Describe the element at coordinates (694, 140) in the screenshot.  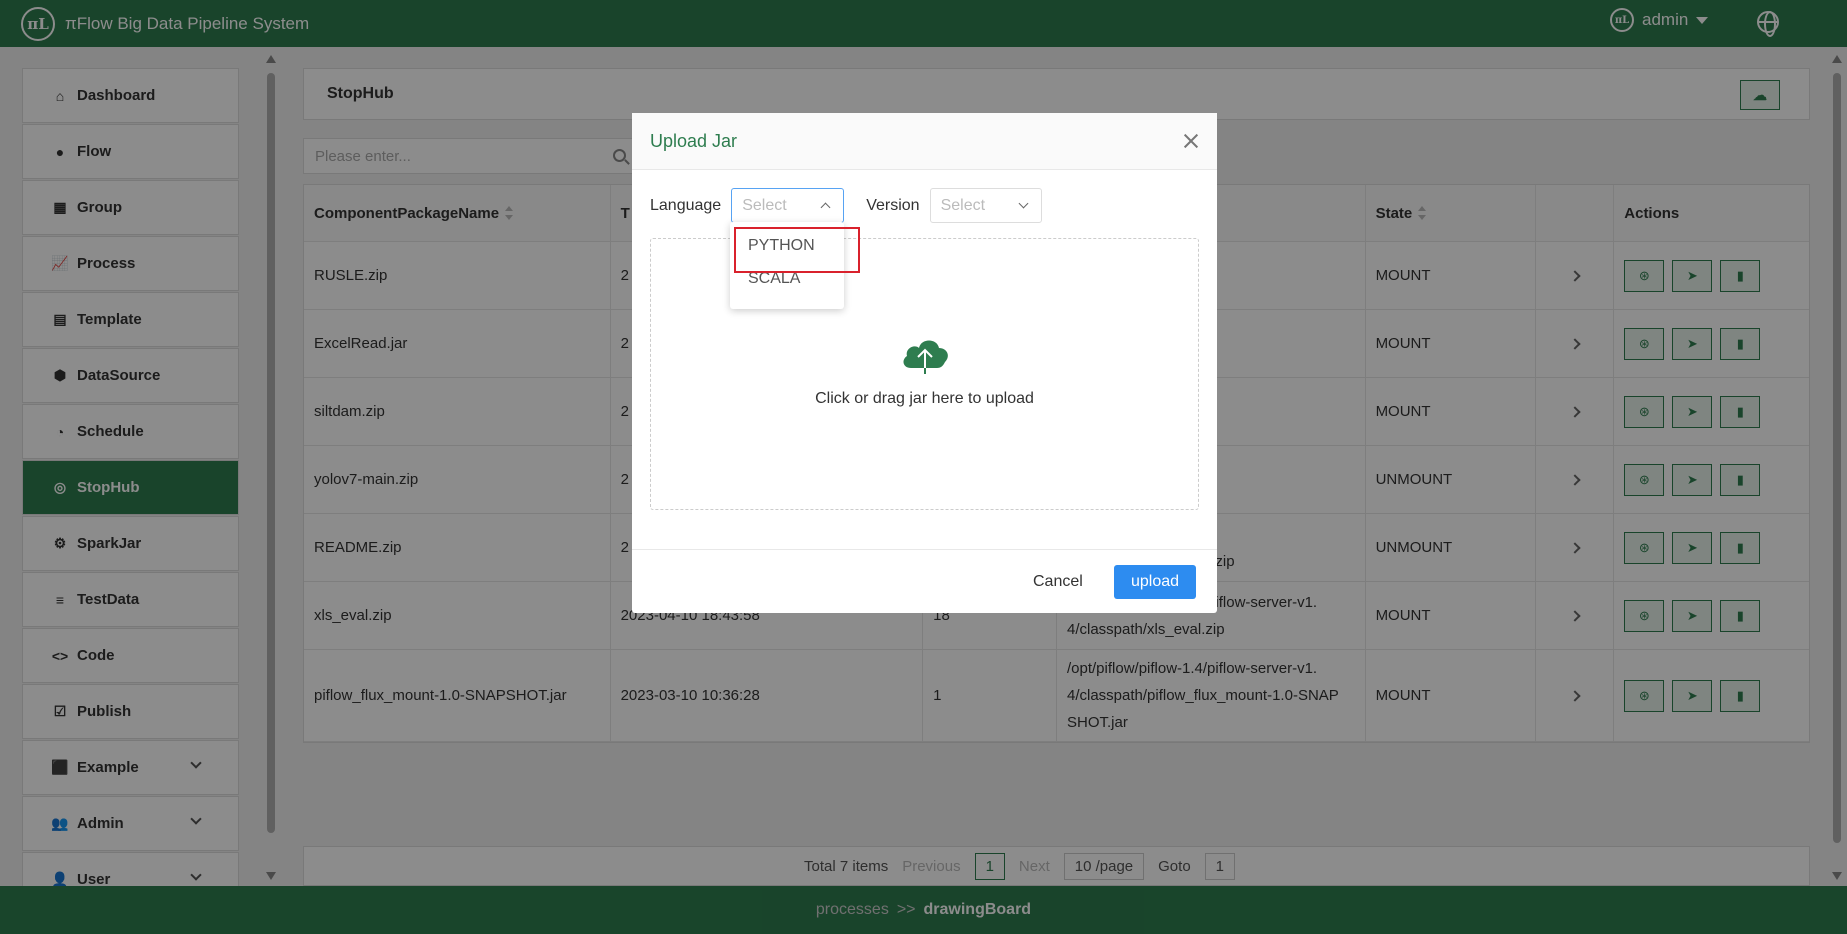
I see `modal-title: Upload Jar` at that location.